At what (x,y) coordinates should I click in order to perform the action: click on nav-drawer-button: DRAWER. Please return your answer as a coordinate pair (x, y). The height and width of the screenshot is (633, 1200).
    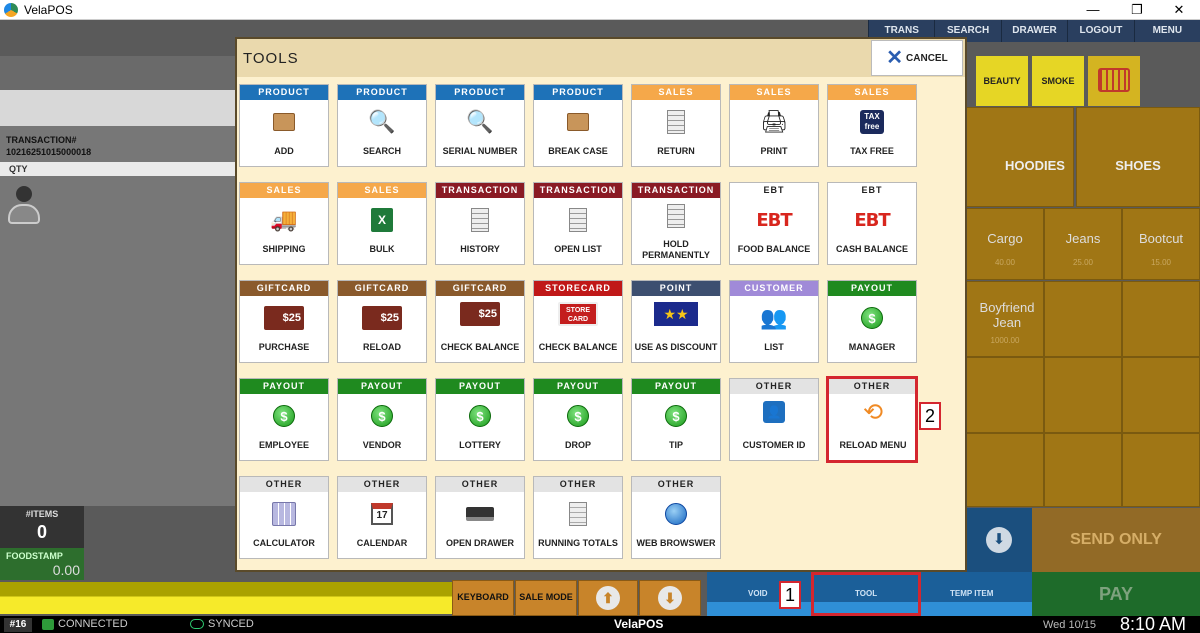
    Looking at the image, I should click on (1033, 31).